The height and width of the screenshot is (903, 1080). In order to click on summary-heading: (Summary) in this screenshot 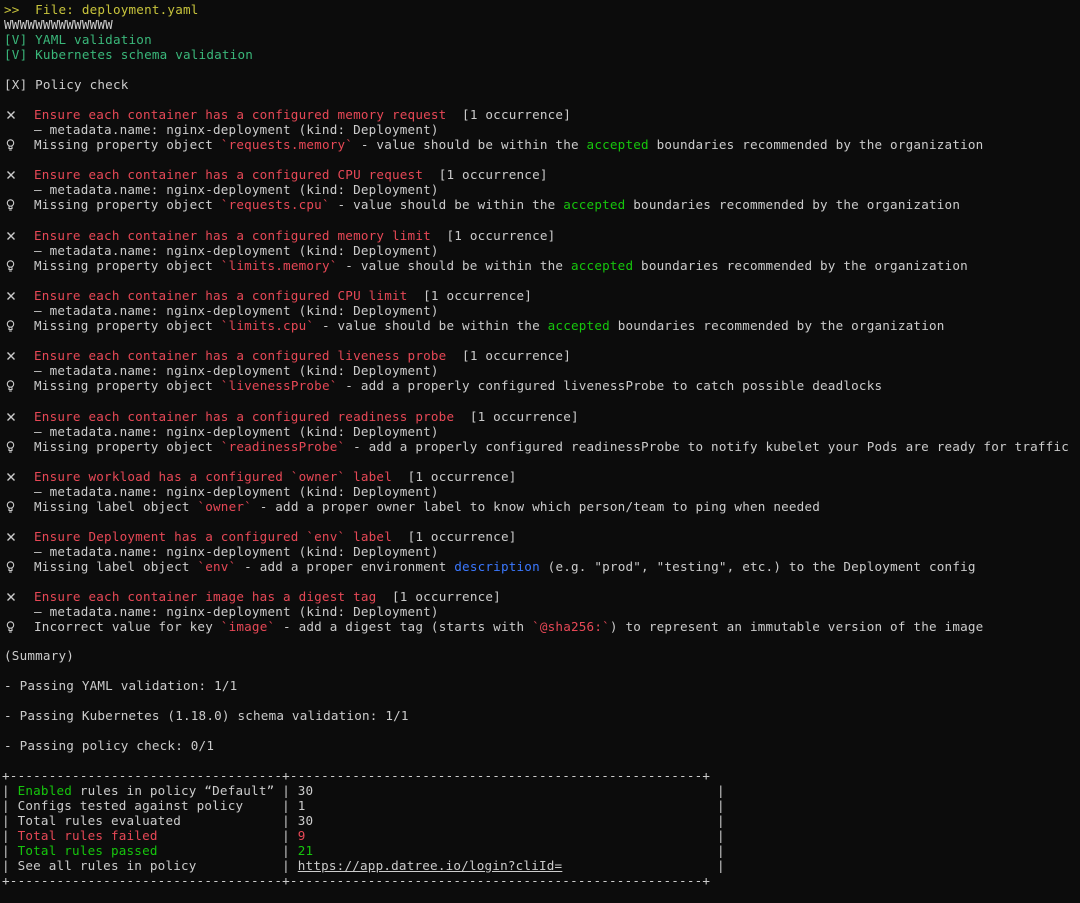, I will do `click(39, 655)`.